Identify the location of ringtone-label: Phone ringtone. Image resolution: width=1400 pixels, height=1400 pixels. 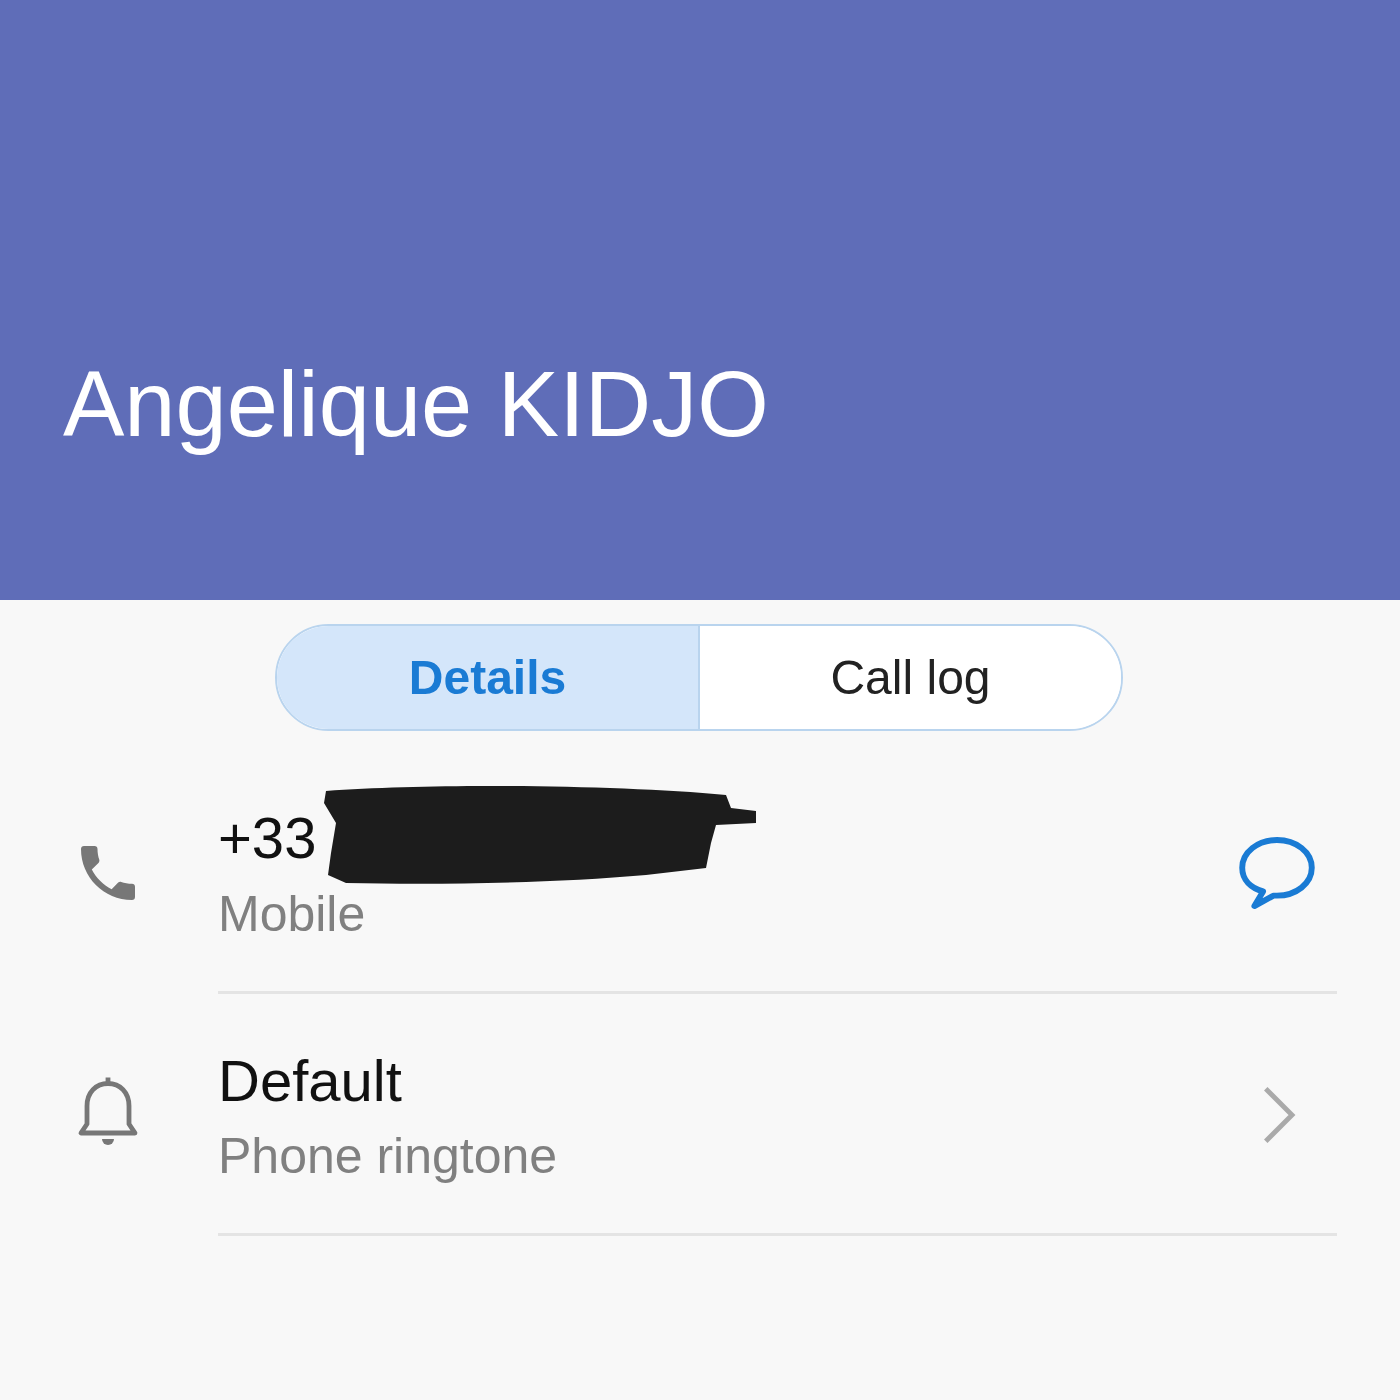
(388, 1156).